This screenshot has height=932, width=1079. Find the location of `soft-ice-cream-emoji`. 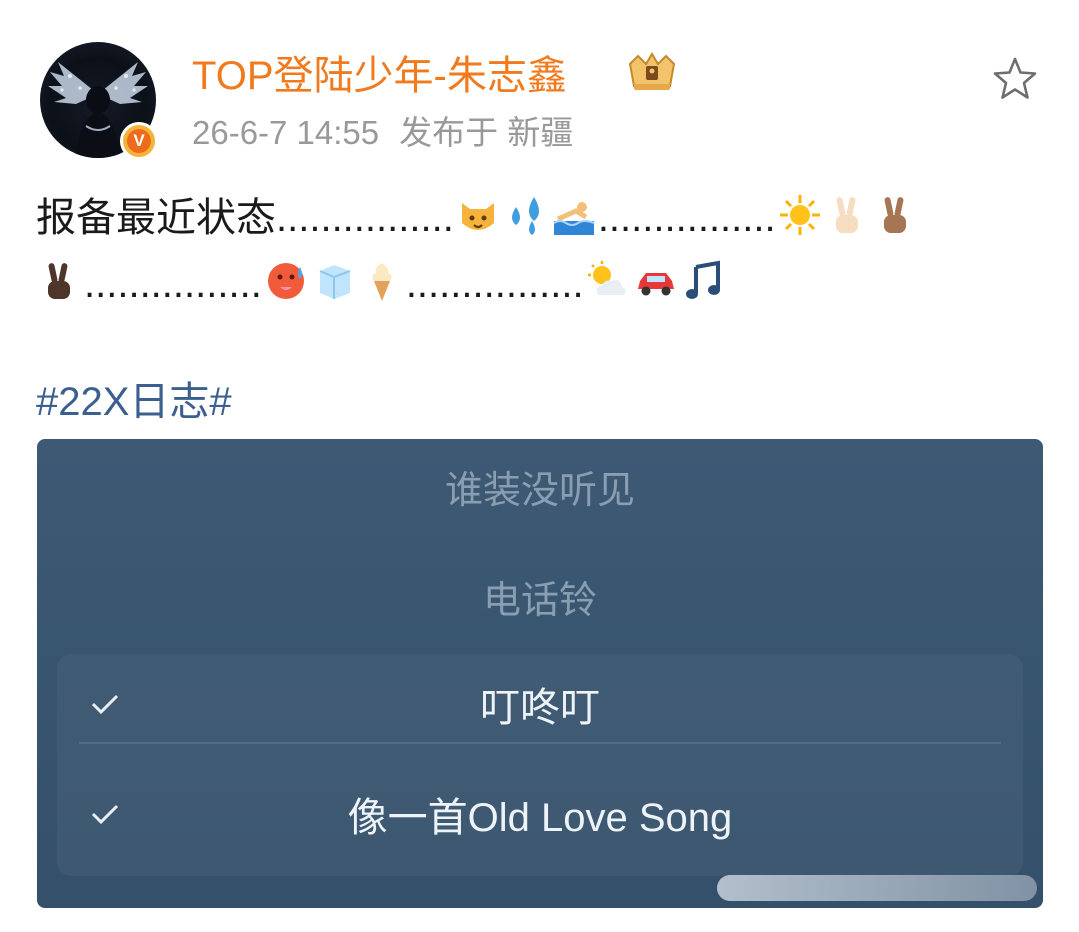

soft-ice-cream-emoji is located at coordinates (382, 282).